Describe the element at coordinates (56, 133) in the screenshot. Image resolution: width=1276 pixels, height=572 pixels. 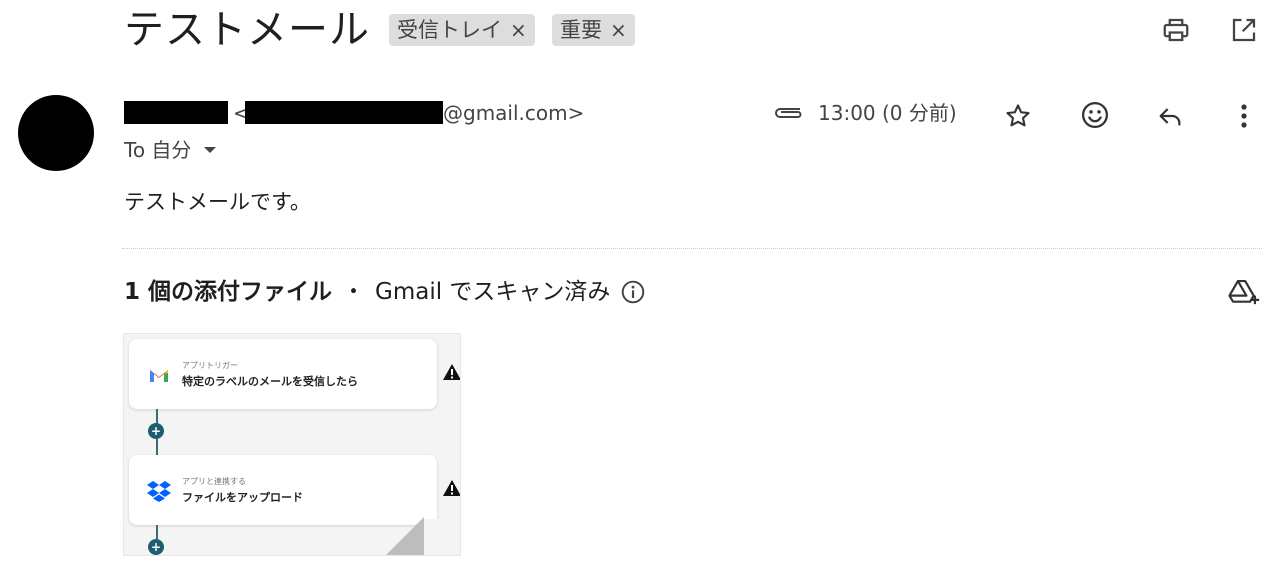
I see `sender-avatar` at that location.